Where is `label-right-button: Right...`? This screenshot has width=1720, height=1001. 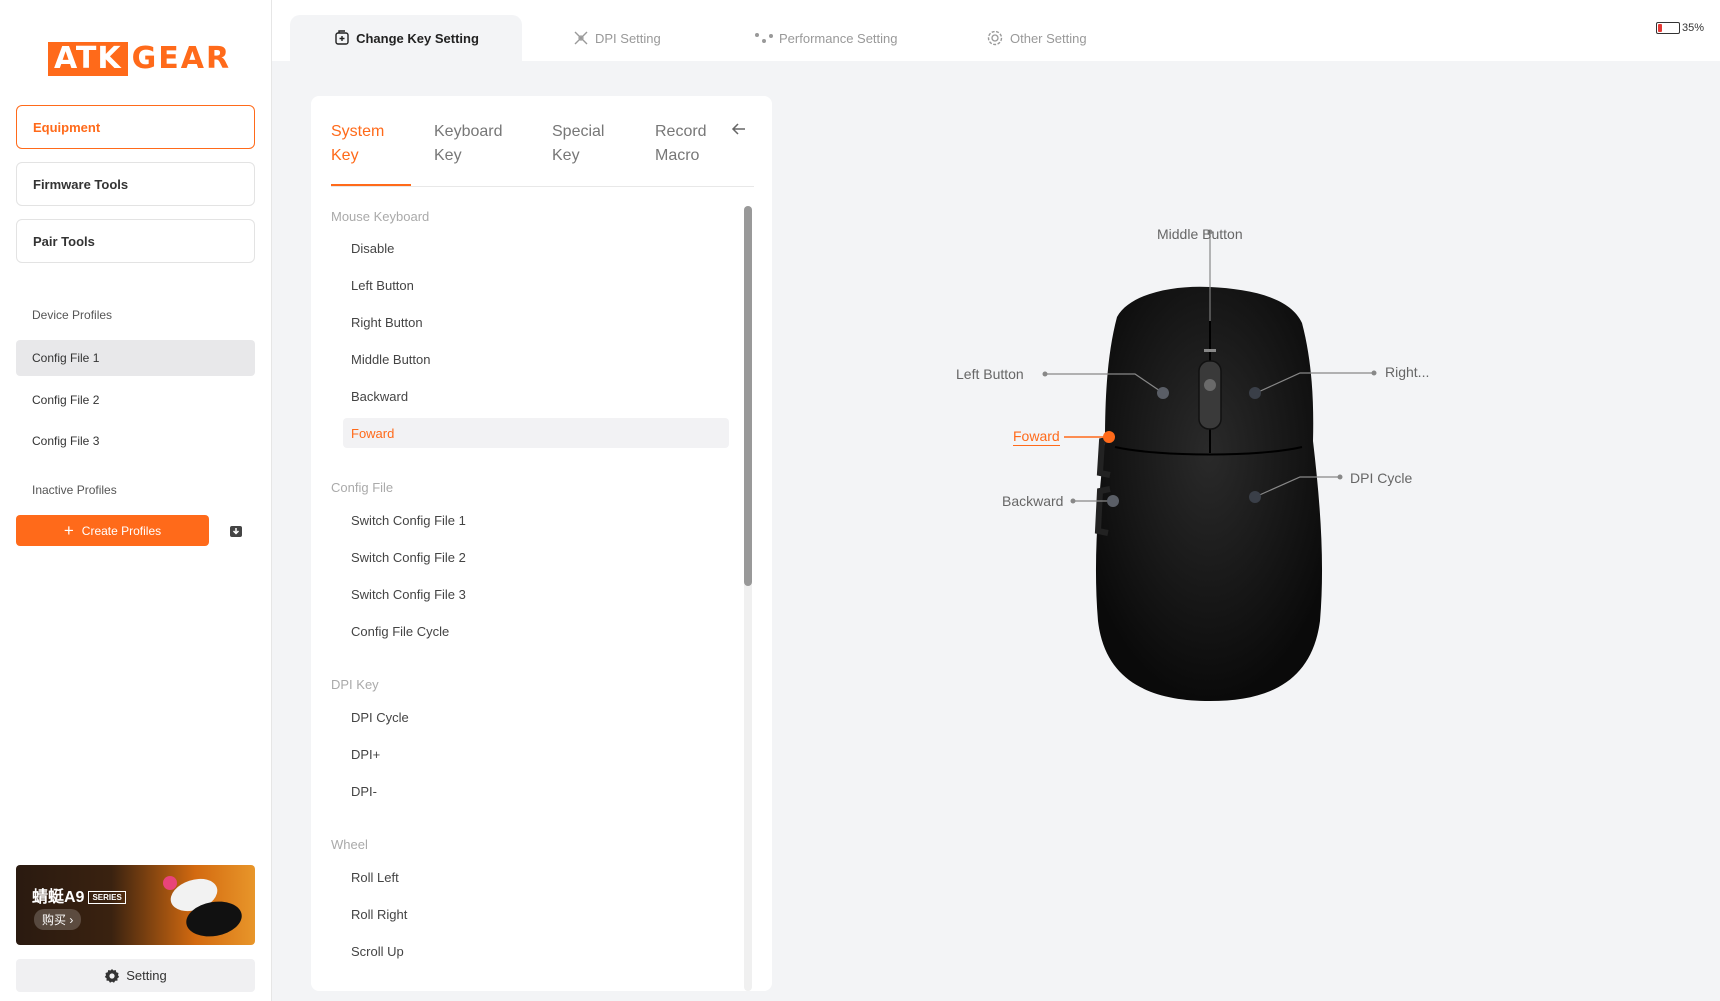
label-right-button: Right... is located at coordinates (1407, 372).